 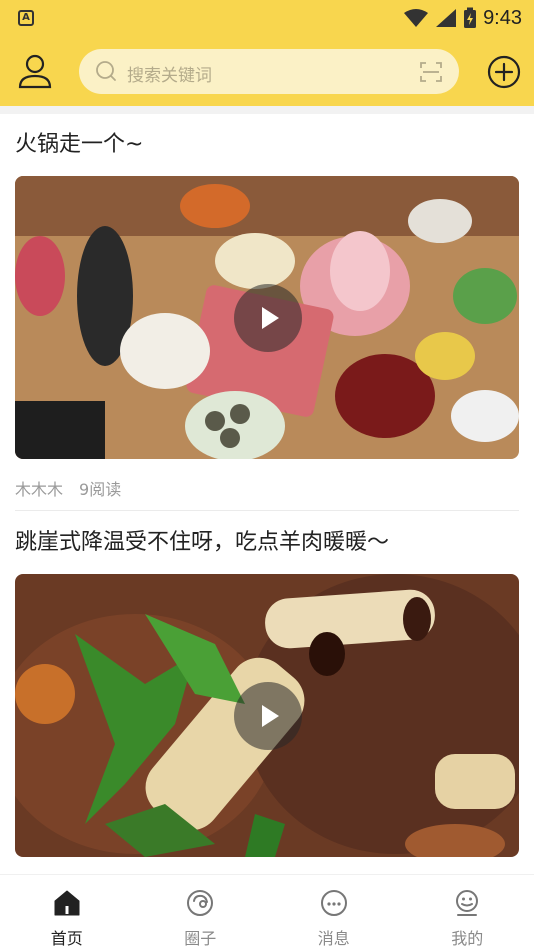 What do you see at coordinates (35, 71) in the screenshot?
I see `user-icon` at bounding box center [35, 71].